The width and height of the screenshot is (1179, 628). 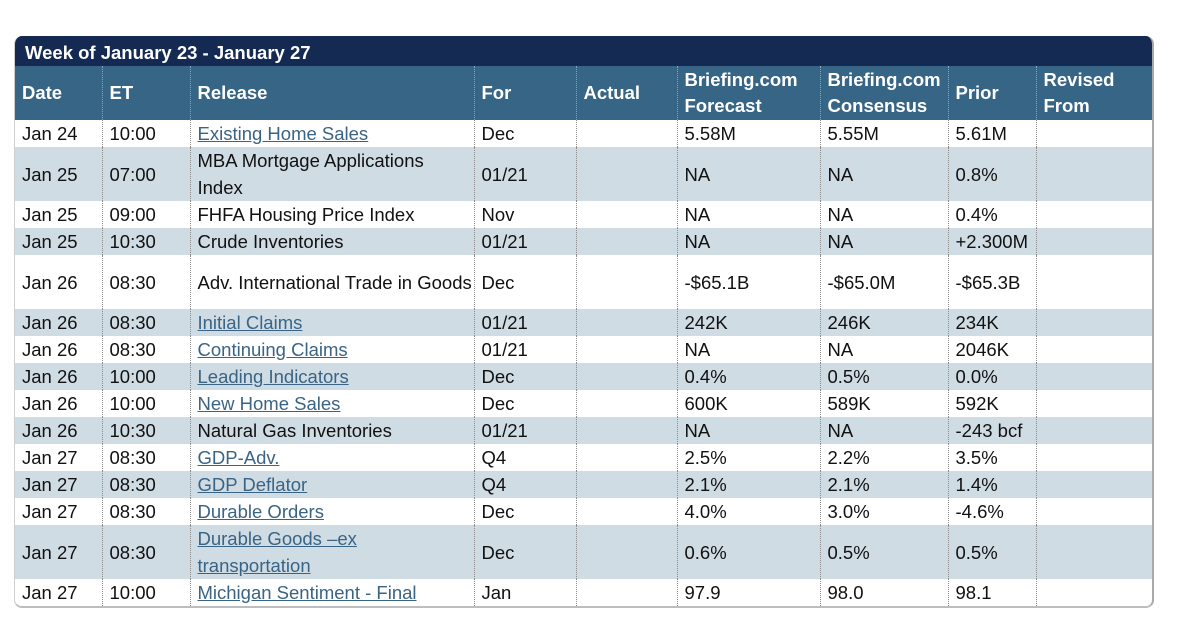 I want to click on column-header-et: ET, so click(x=145, y=93).